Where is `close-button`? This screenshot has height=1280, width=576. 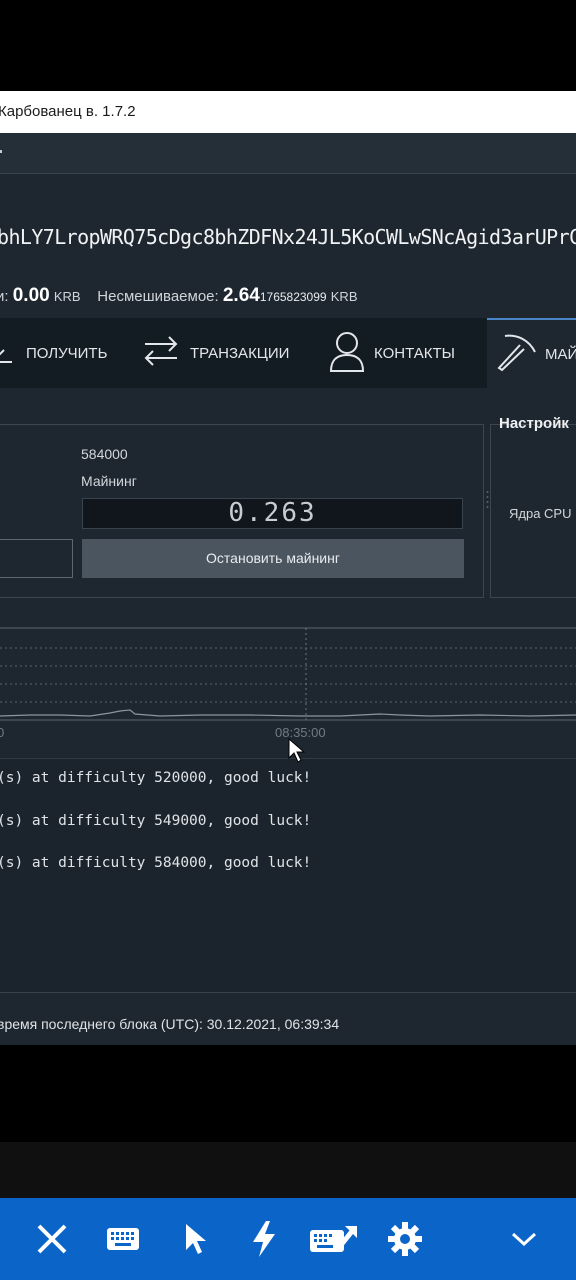 close-button is located at coordinates (52, 1239).